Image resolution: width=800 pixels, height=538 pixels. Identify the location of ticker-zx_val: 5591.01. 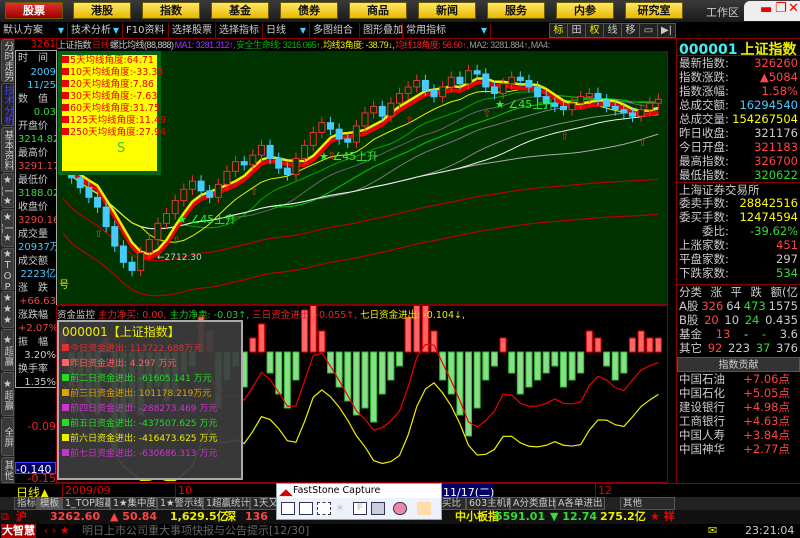
(520, 516).